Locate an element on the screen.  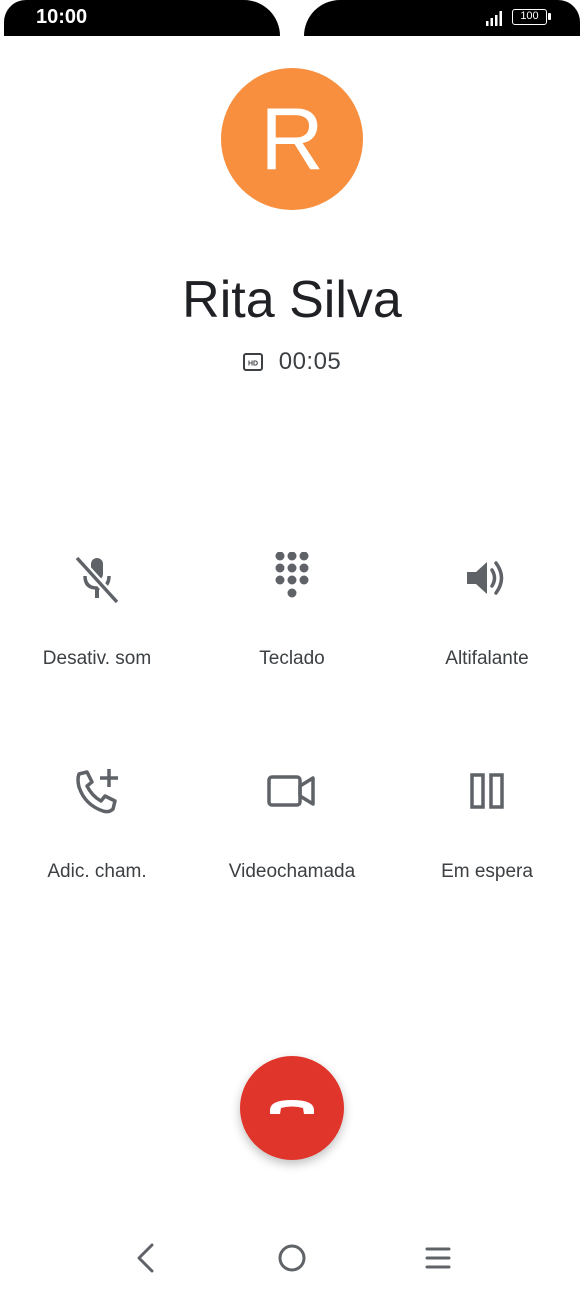
add-call-icon is located at coordinates (97, 791).